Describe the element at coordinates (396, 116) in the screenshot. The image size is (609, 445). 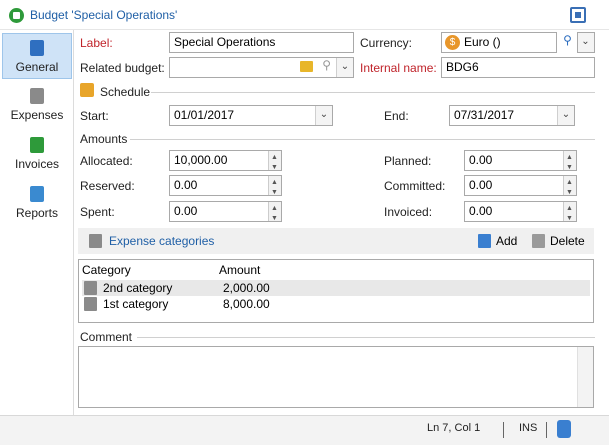
I see `end-caption: End:` at that location.